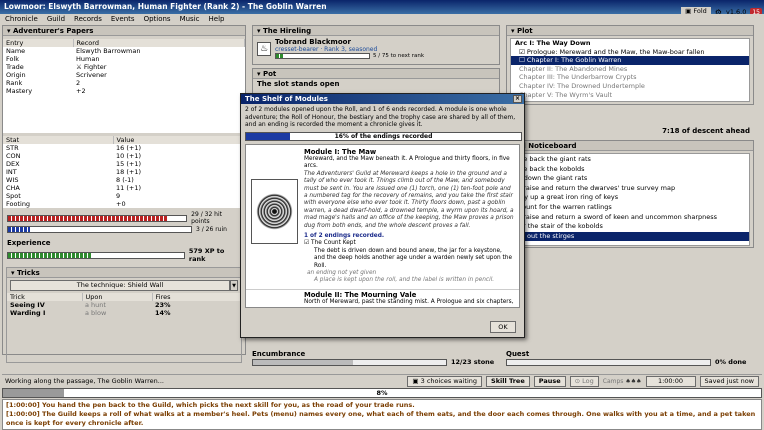  What do you see at coordinates (630, 170) in the screenshot?
I see `noticeboard-item: rive back the kobolds` at bounding box center [630, 170].